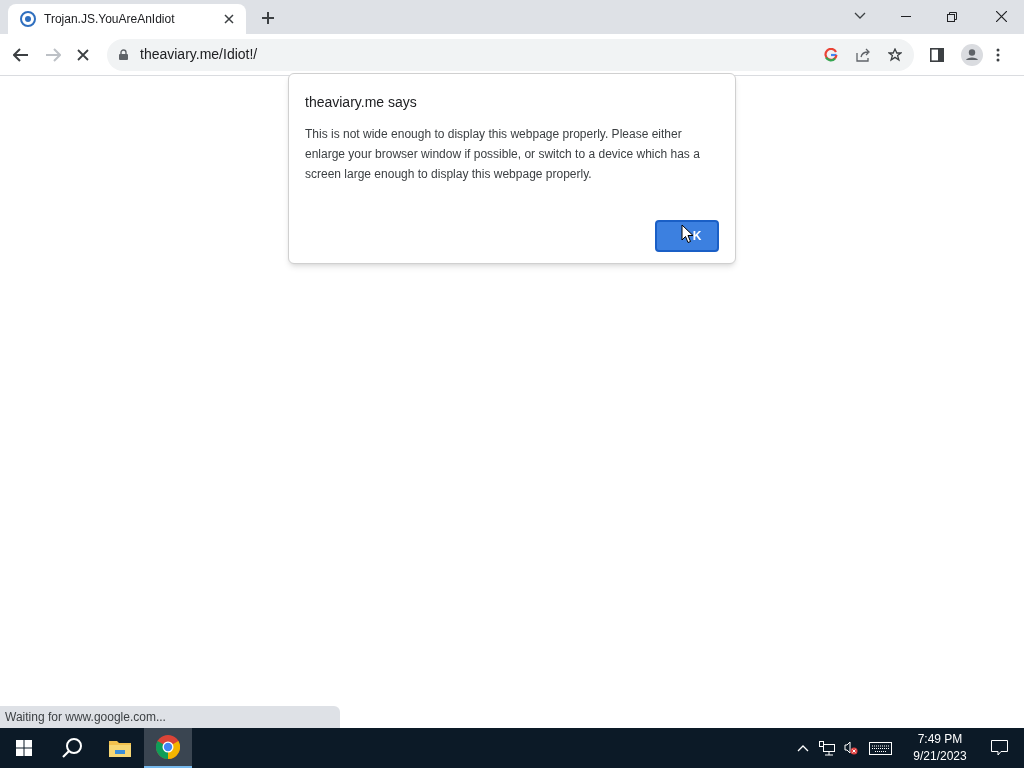 The image size is (1024, 768). What do you see at coordinates (803, 748) in the screenshot?
I see `chevron-up-icon` at bounding box center [803, 748].